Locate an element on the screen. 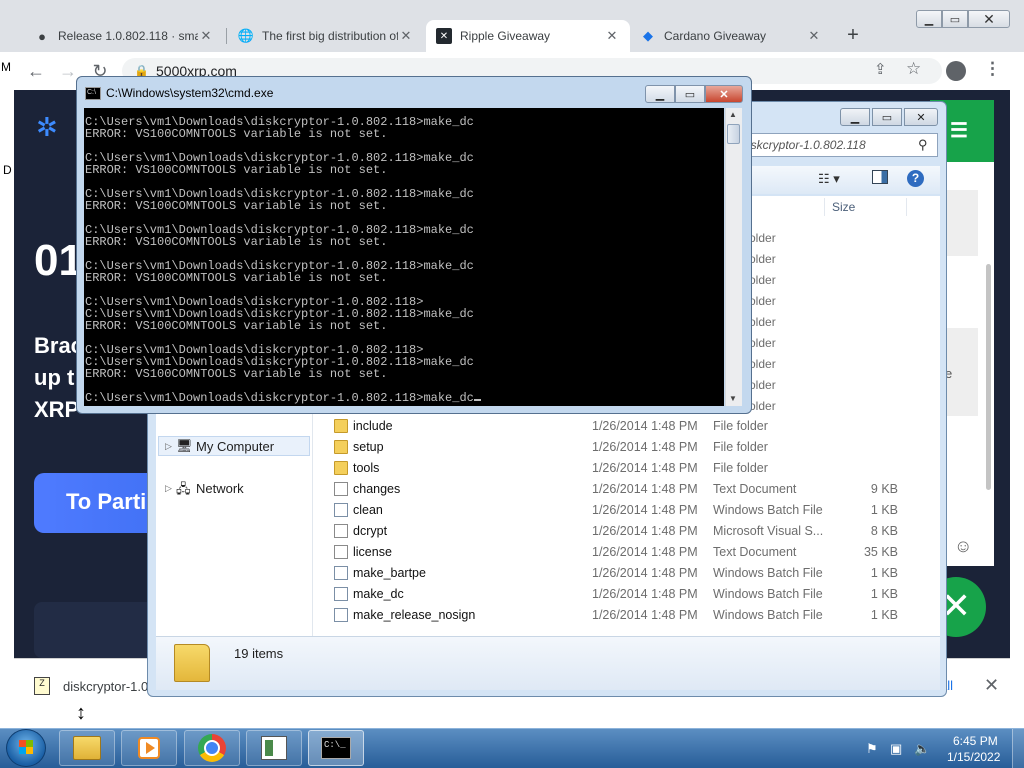 This screenshot has height=768, width=1024. download-filename: diskcryptor-1.0 is located at coordinates (105, 686).